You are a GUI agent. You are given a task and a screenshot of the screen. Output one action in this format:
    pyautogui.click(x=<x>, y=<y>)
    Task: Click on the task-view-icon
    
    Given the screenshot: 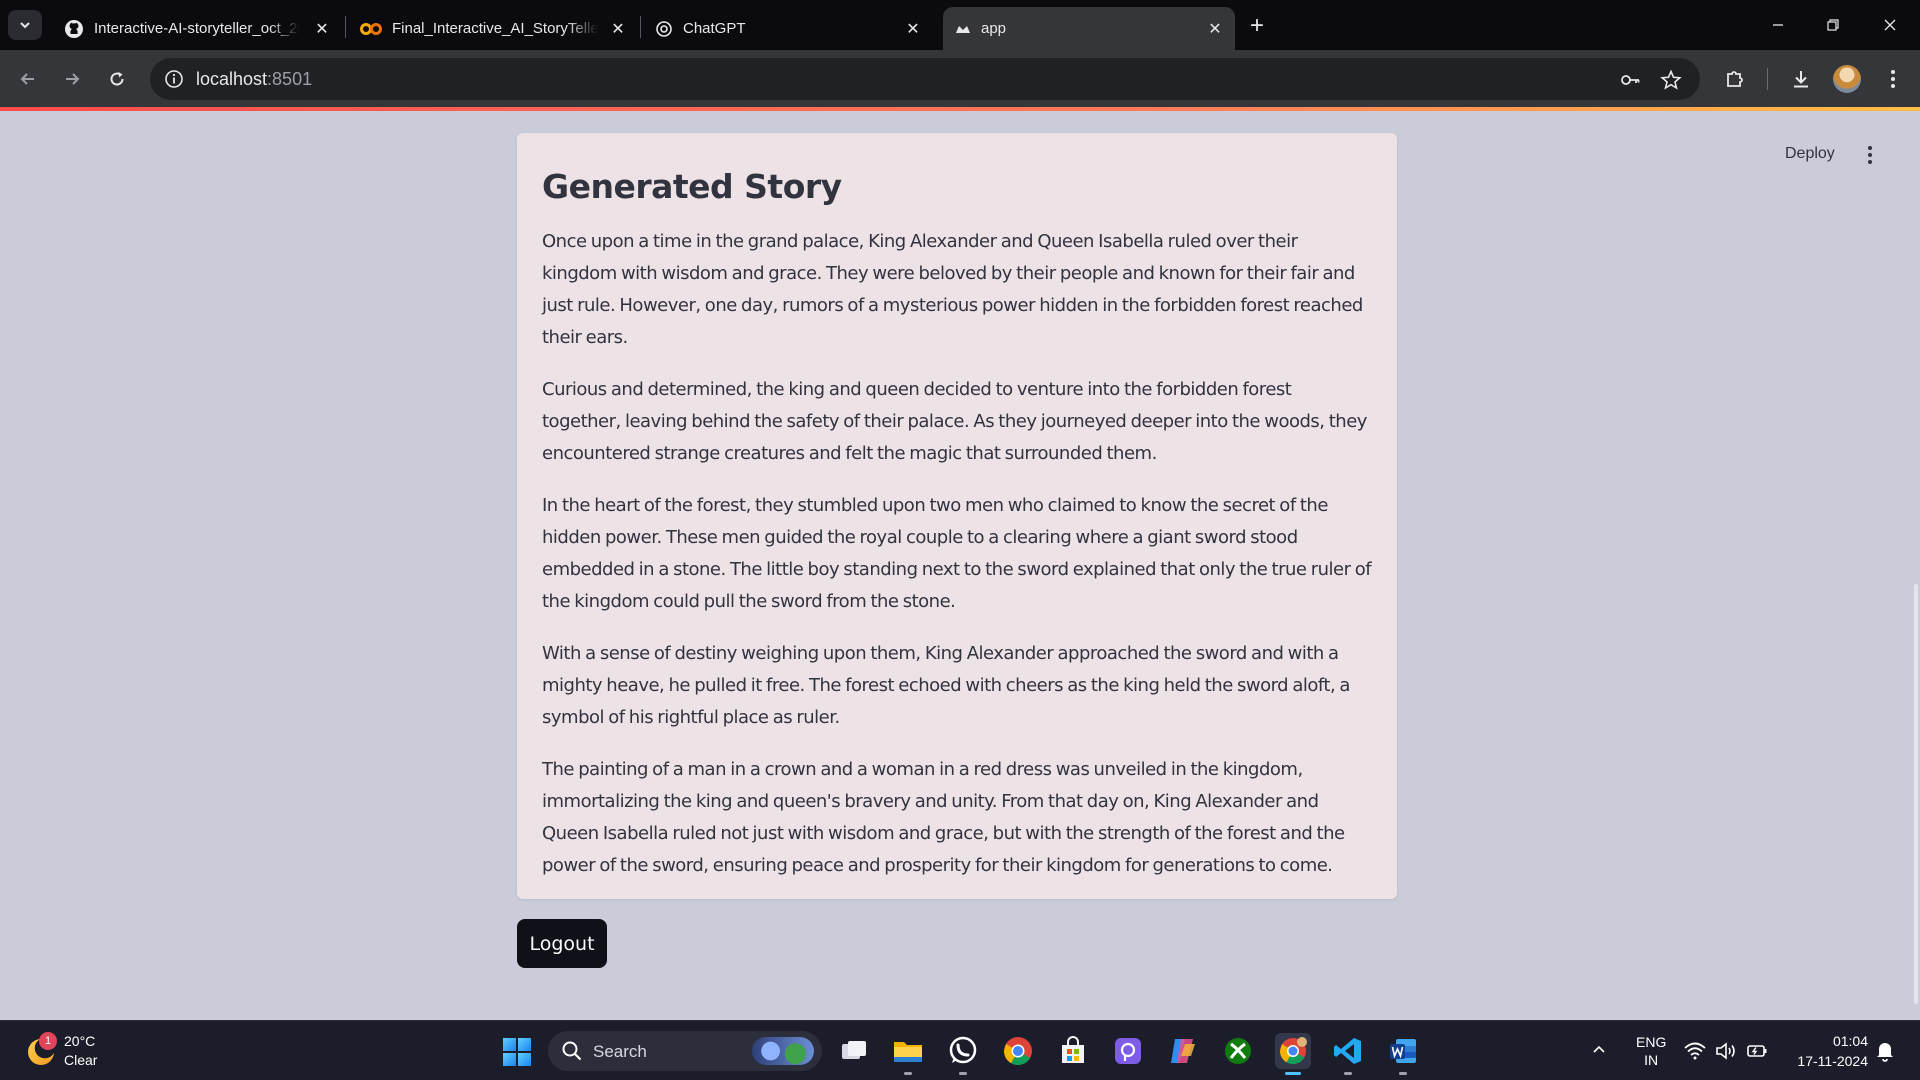 What is the action you would take?
    pyautogui.click(x=854, y=1051)
    